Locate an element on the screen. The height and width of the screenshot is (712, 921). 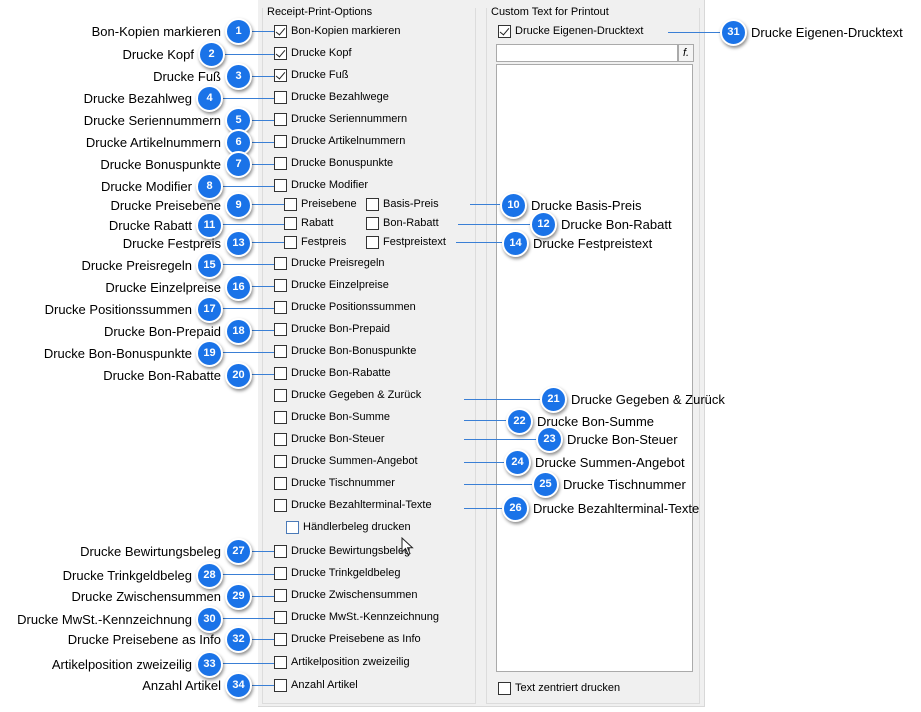
option-drucke-seriennummern: Drucke Seriennummern is located at coordinates (340, 119).